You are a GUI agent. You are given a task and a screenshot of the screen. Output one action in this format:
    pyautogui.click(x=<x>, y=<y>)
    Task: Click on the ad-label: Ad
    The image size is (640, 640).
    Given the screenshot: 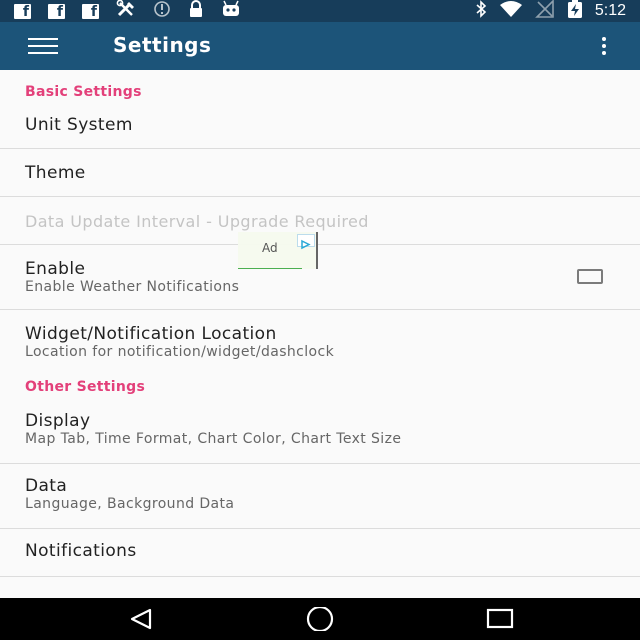 What is the action you would take?
    pyautogui.click(x=270, y=248)
    